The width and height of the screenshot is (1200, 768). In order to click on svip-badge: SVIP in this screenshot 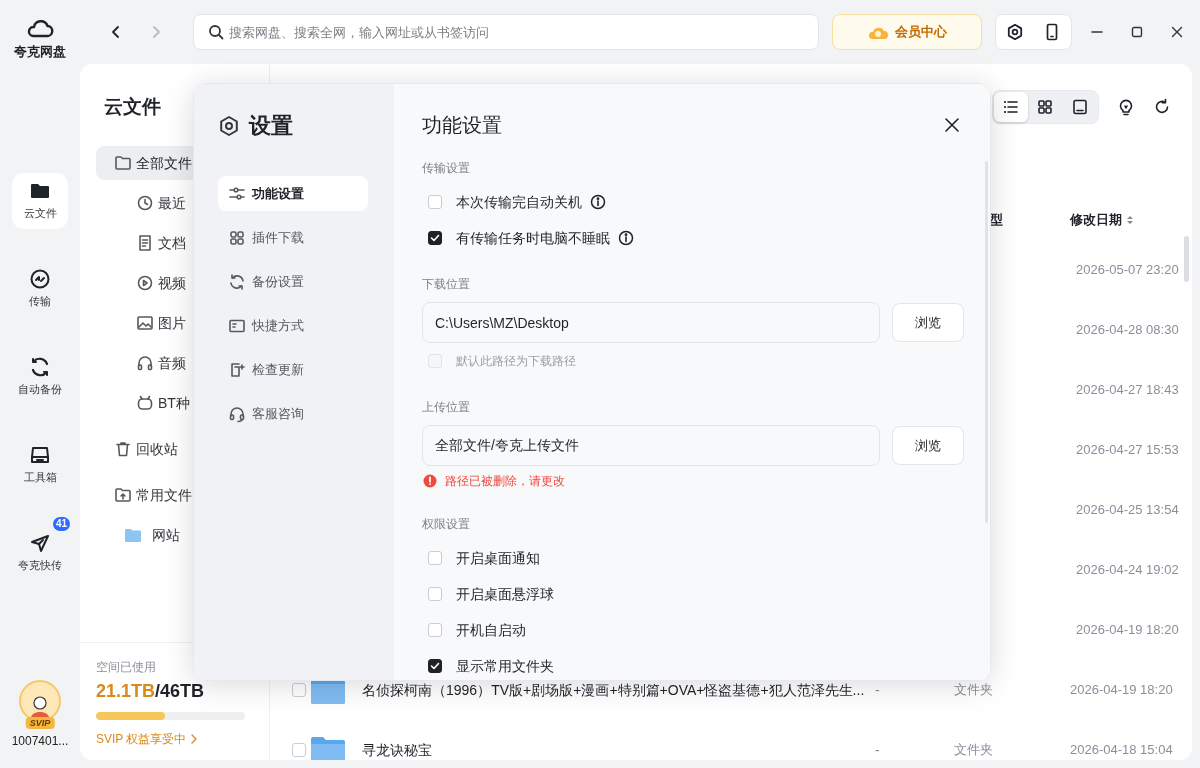, I will do `click(40, 723)`.